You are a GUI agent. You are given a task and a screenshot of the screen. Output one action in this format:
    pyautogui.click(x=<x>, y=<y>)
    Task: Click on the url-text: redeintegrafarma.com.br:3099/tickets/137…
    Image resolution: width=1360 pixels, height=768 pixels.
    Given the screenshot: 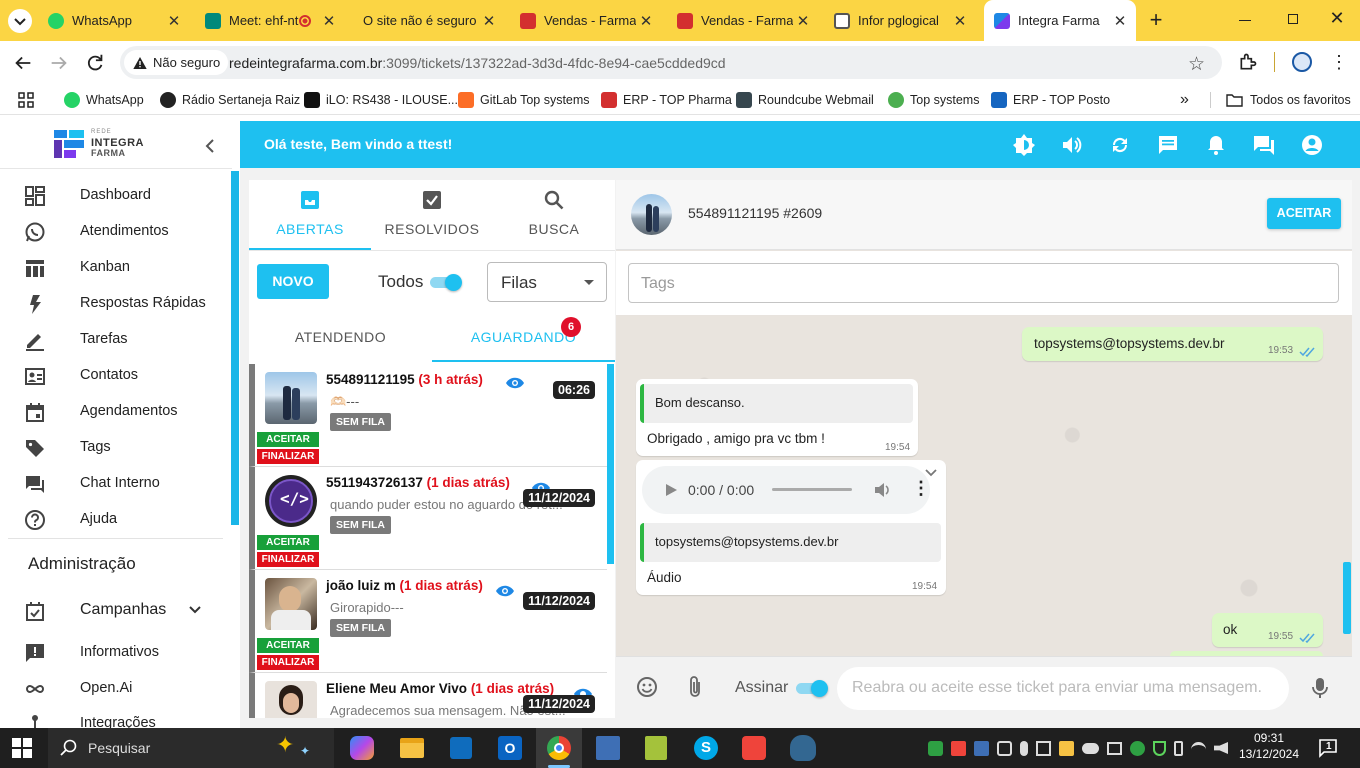 What is the action you would take?
    pyautogui.click(x=477, y=63)
    